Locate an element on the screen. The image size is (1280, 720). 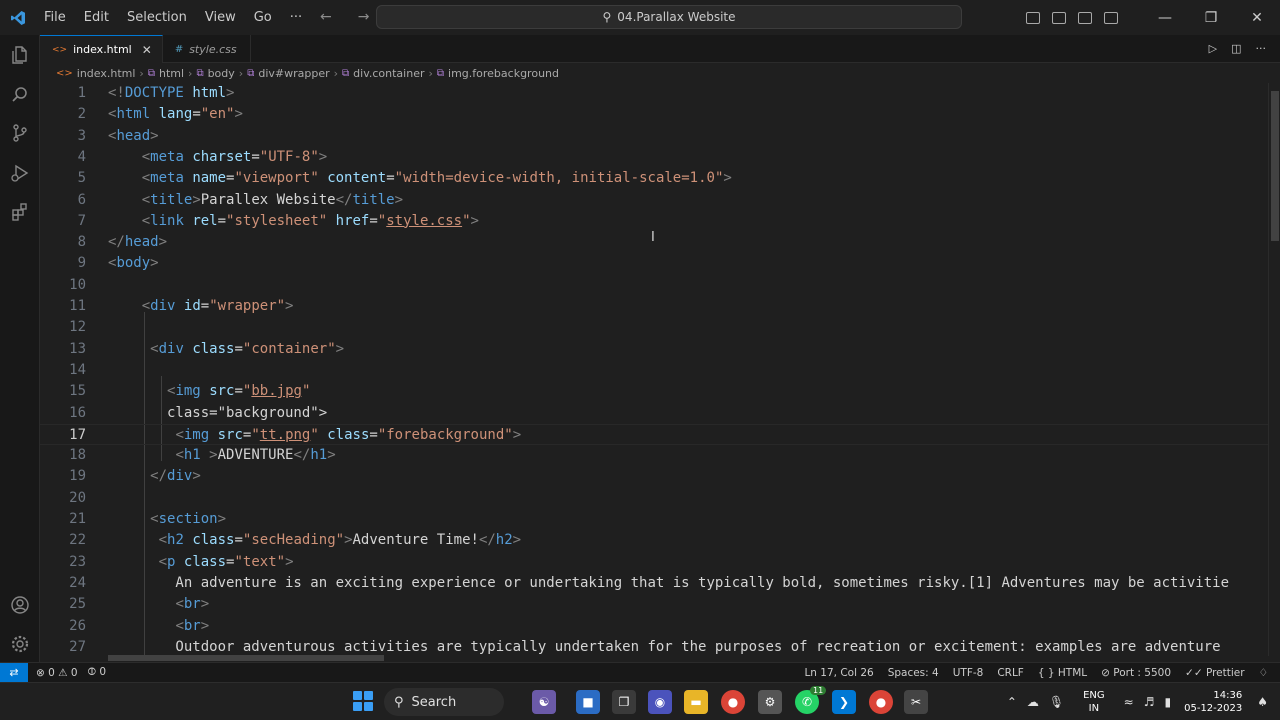
settings-gear-icon is located at coordinates (20, 644).